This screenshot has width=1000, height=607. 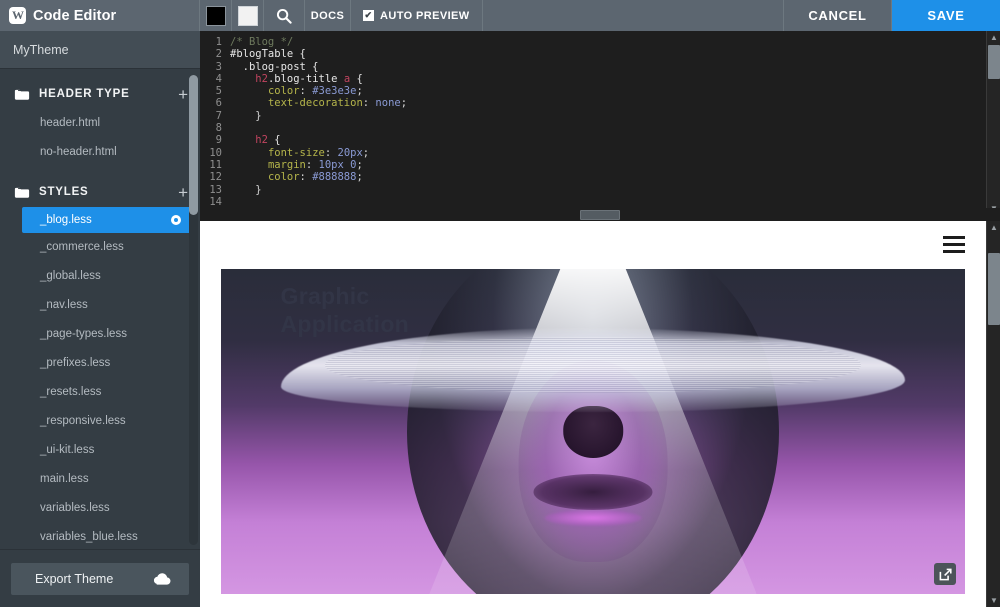 I want to click on file-item-header-html: header.html, so click(x=100, y=123).